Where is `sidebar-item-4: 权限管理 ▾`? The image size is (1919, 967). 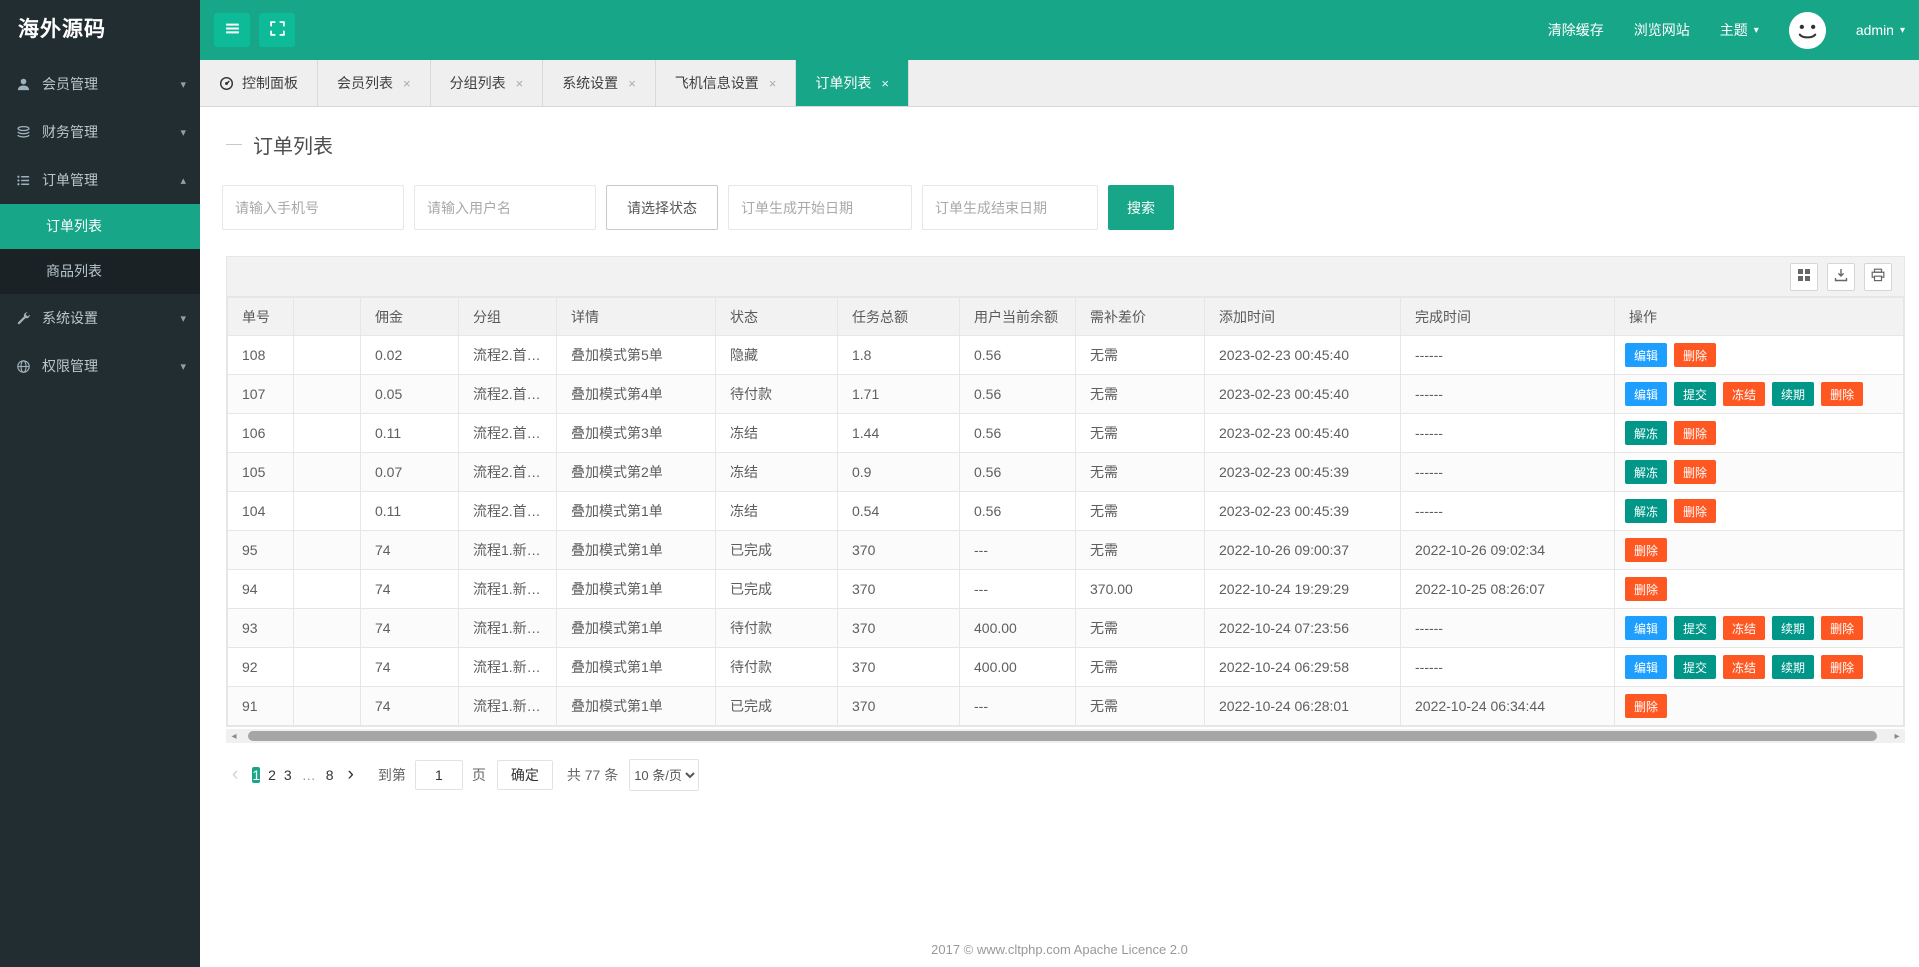 sidebar-item-4: 权限管理 ▾ is located at coordinates (100, 366).